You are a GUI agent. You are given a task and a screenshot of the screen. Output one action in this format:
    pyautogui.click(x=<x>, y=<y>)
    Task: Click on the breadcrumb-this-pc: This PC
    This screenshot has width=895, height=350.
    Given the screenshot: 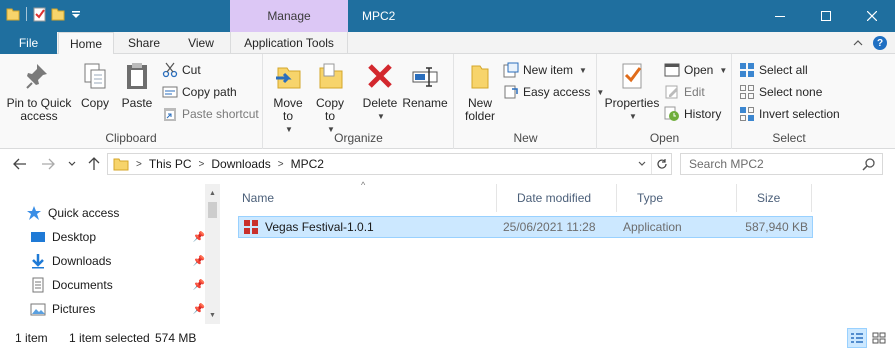 What is the action you would take?
    pyautogui.click(x=170, y=164)
    